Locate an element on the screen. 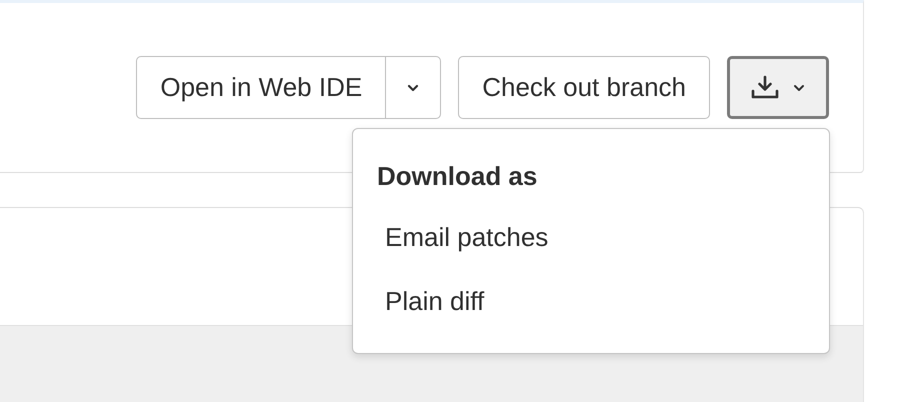 The image size is (900, 402). download-icon is located at coordinates (765, 88).